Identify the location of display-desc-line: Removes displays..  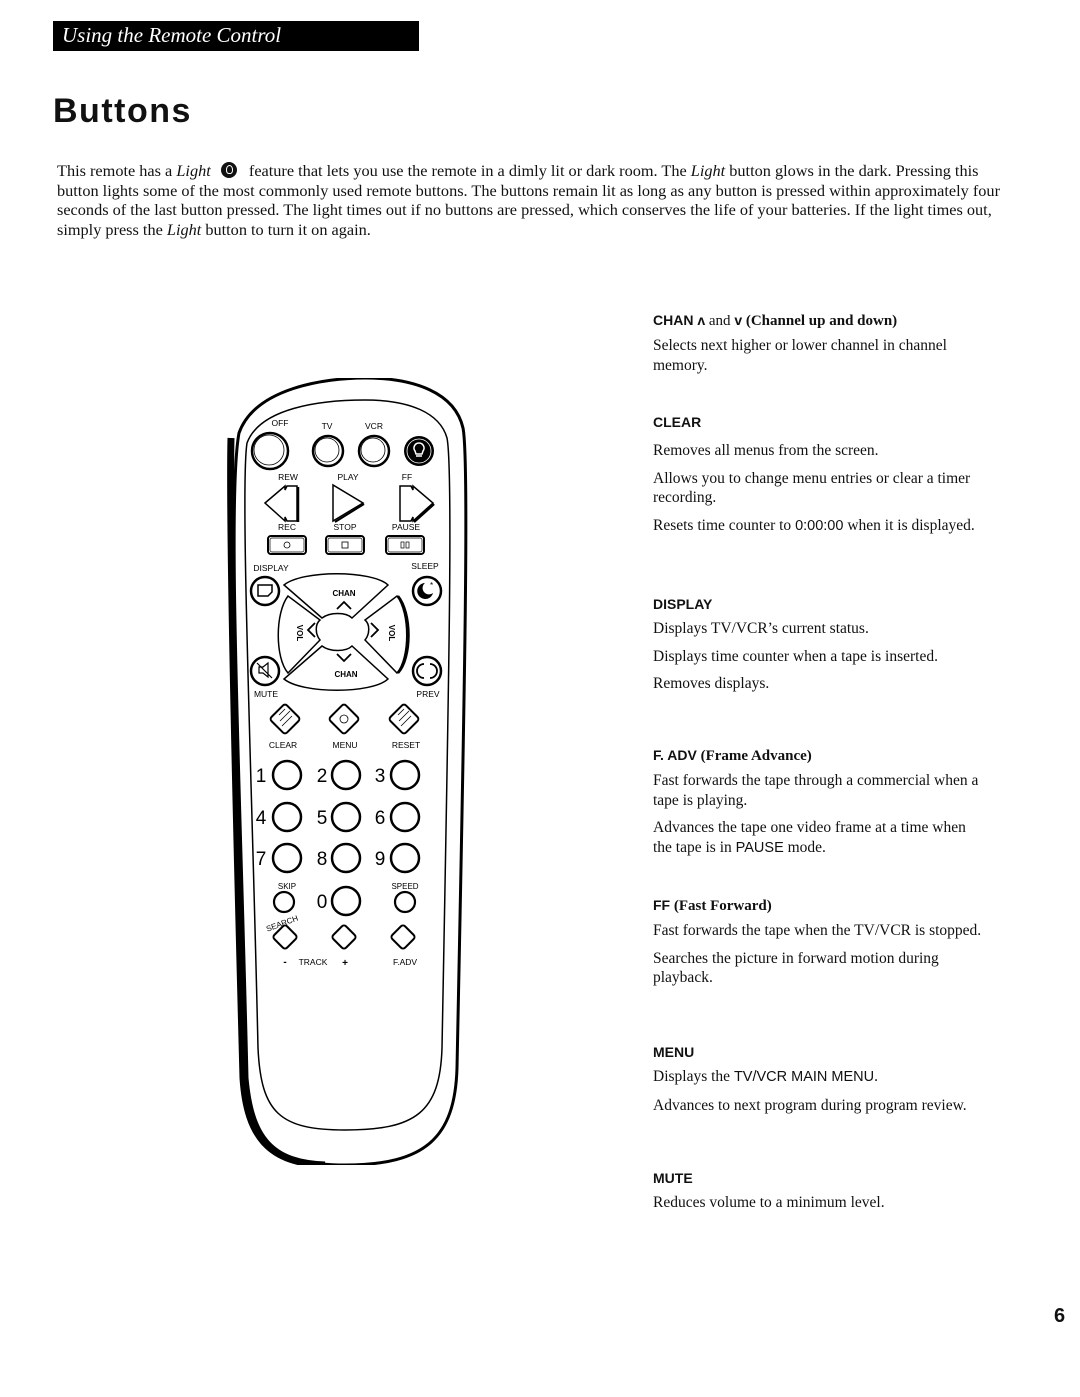
(711, 683).